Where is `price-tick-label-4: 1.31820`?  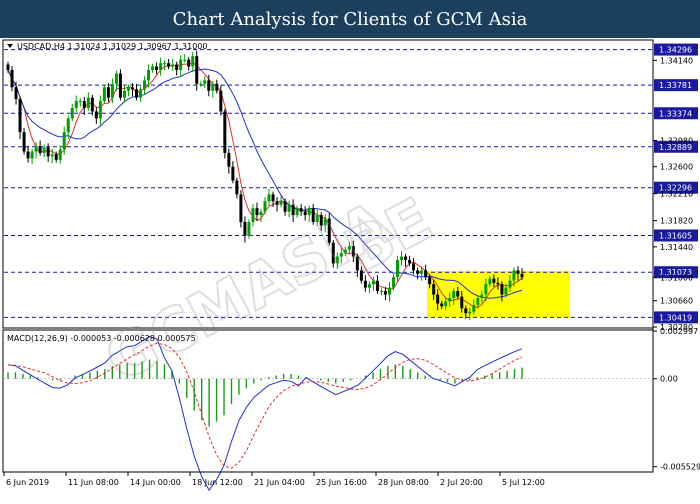 price-tick-label-4: 1.31820 is located at coordinates (676, 221).